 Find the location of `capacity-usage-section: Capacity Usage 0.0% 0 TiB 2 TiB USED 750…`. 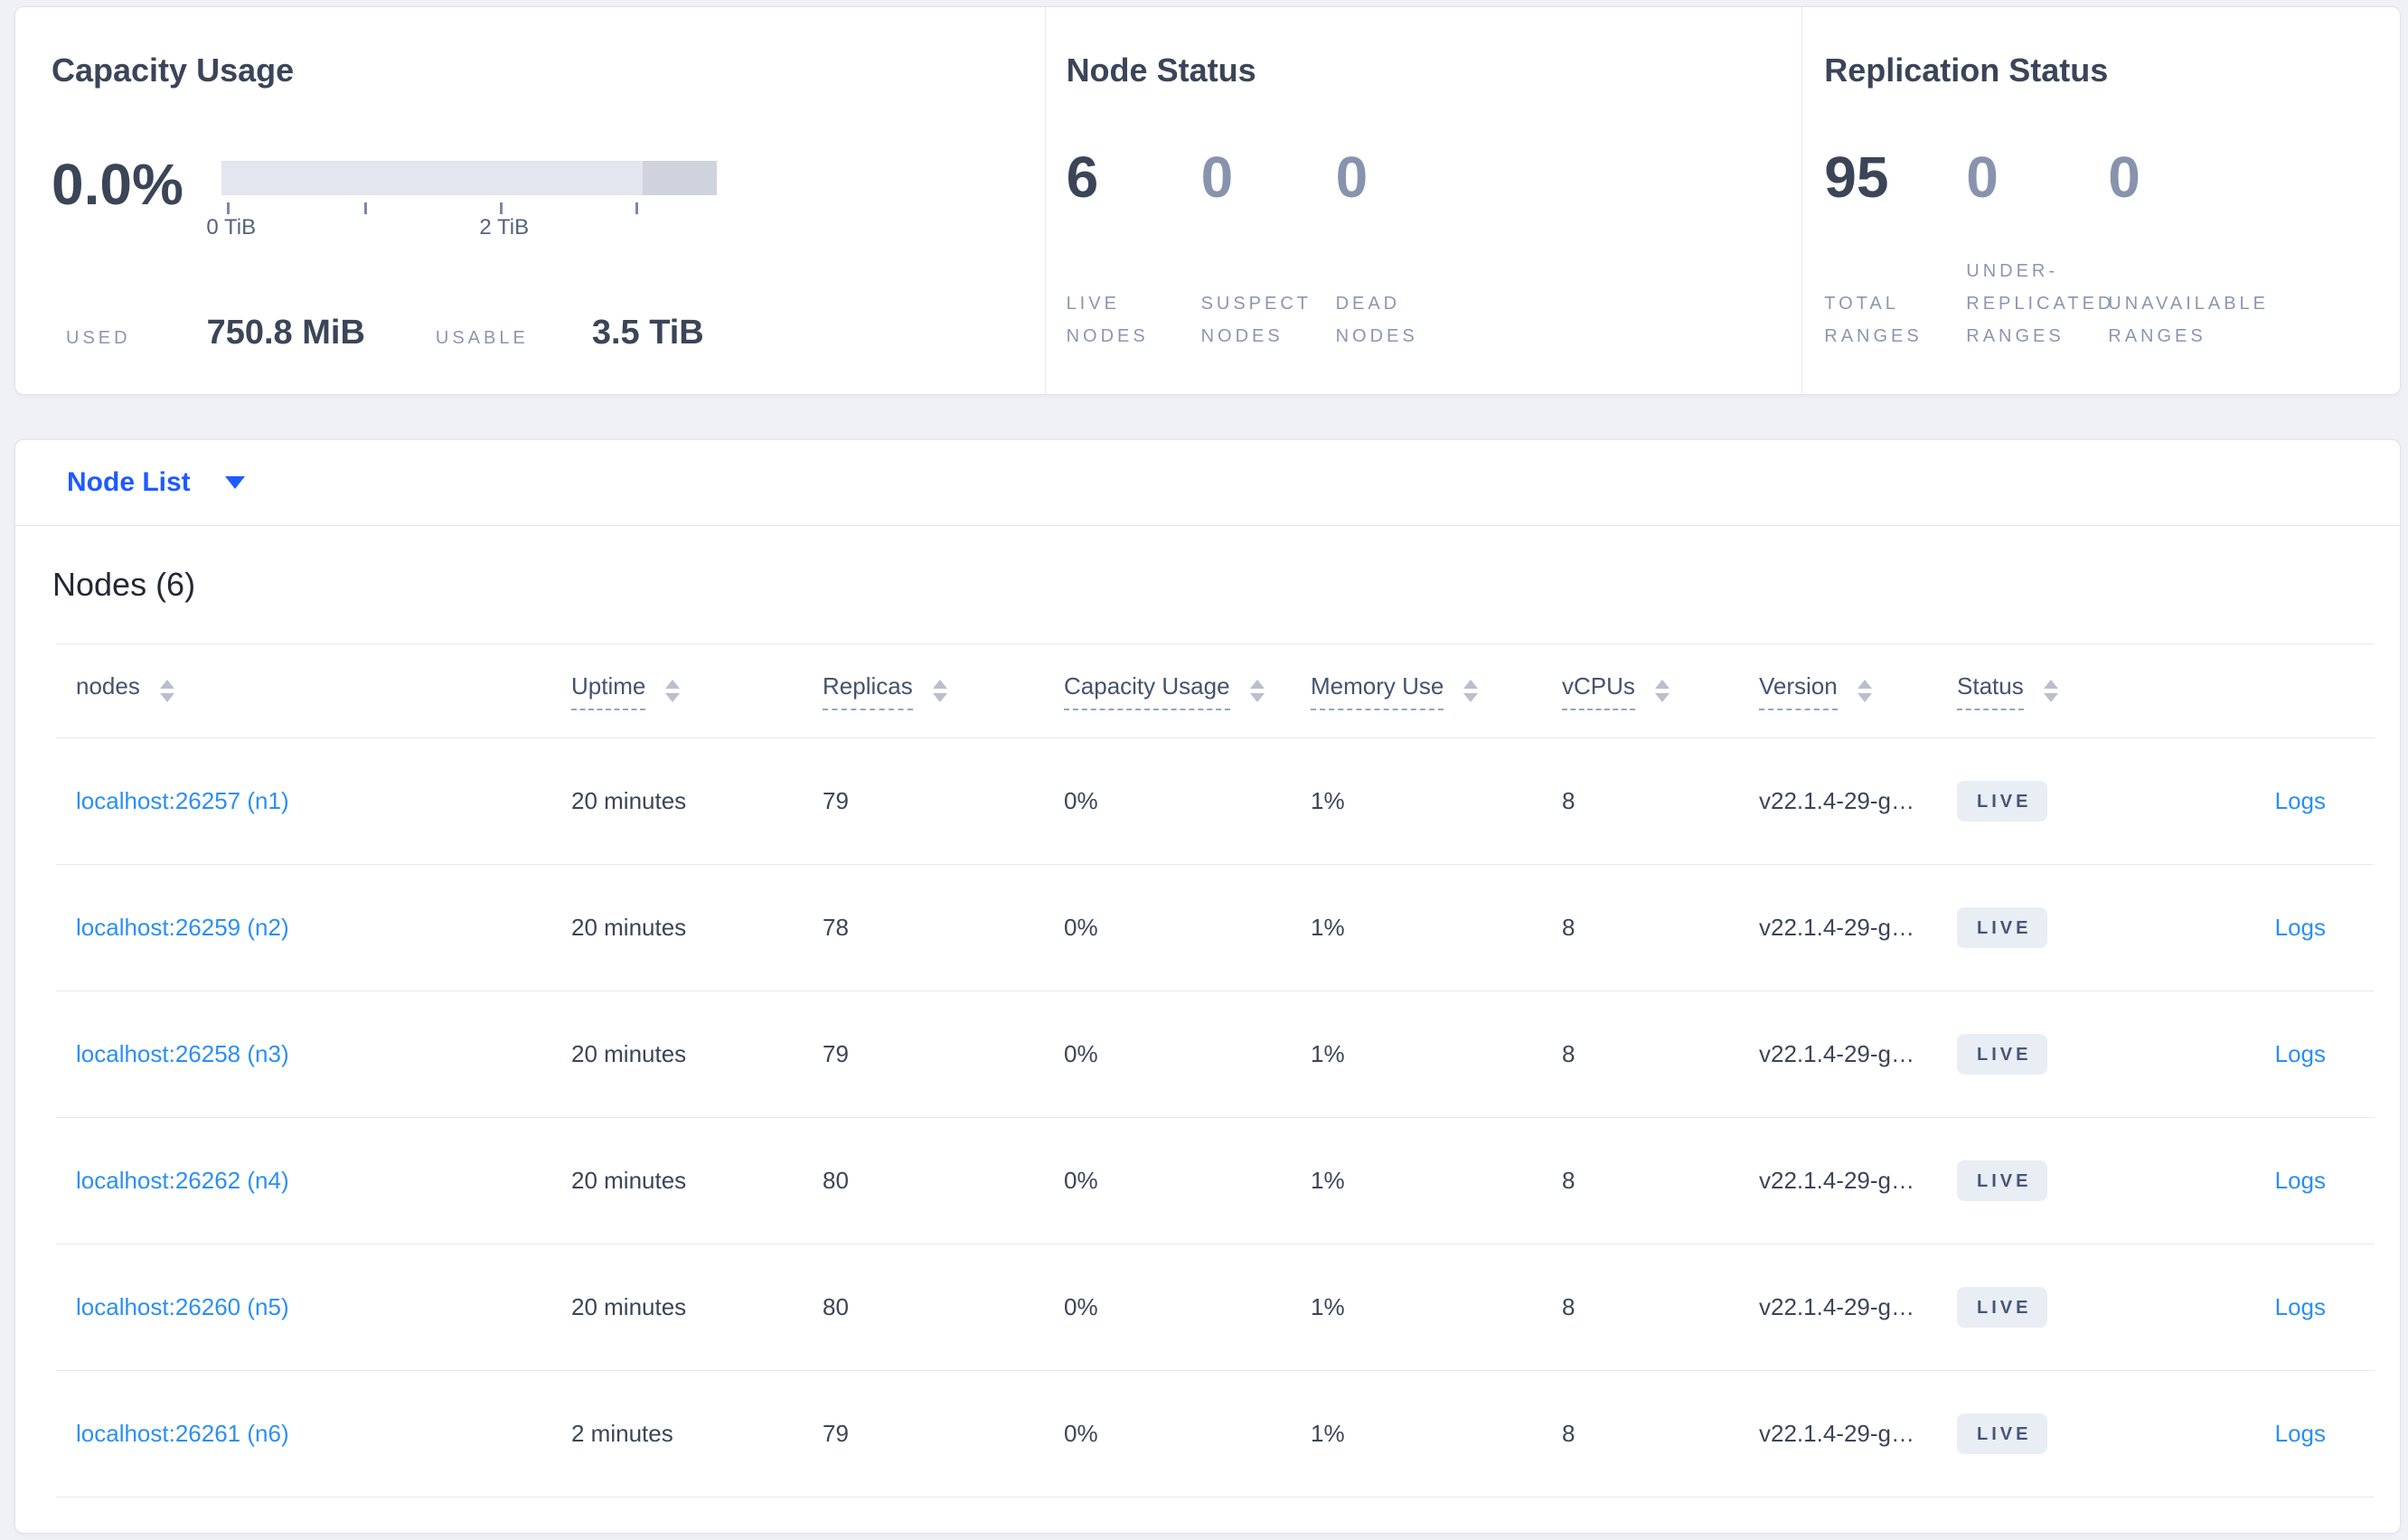

capacity-usage-section: Capacity Usage 0.0% 0 TiB 2 TiB USED 750… is located at coordinates (530, 200).